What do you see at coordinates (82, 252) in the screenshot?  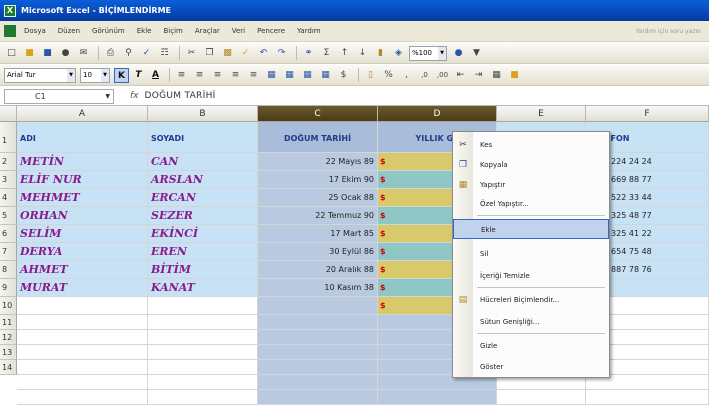 I see `cell-name: DERYA` at bounding box center [82, 252].